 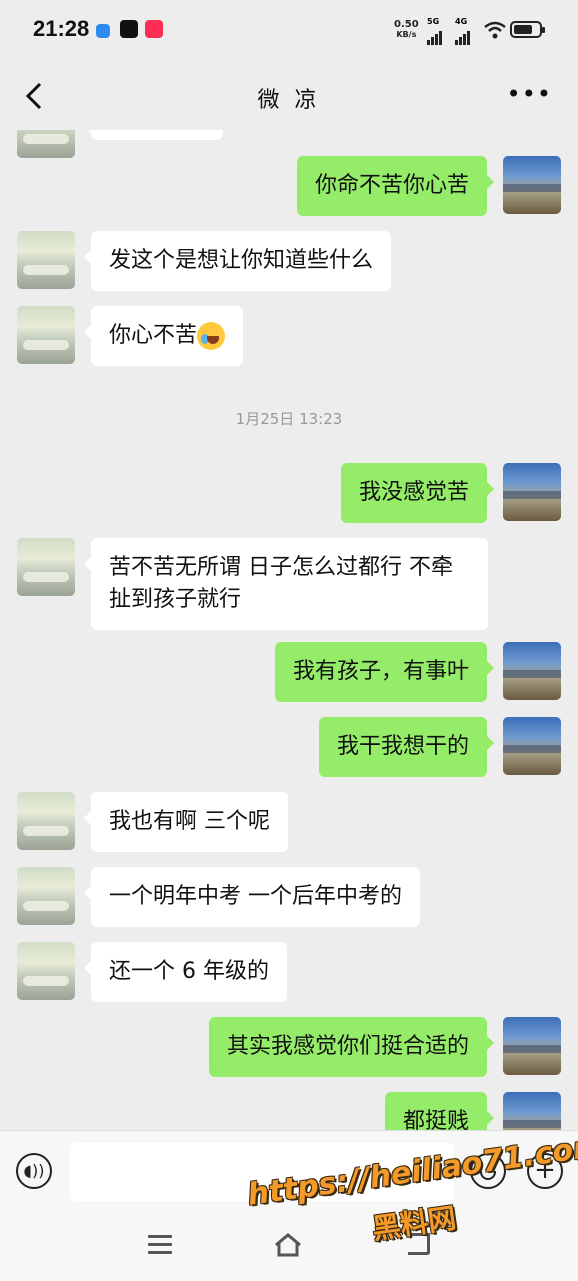 What do you see at coordinates (395, 186) in the screenshot?
I see `message-bubble: 你命不苦你心苦` at bounding box center [395, 186].